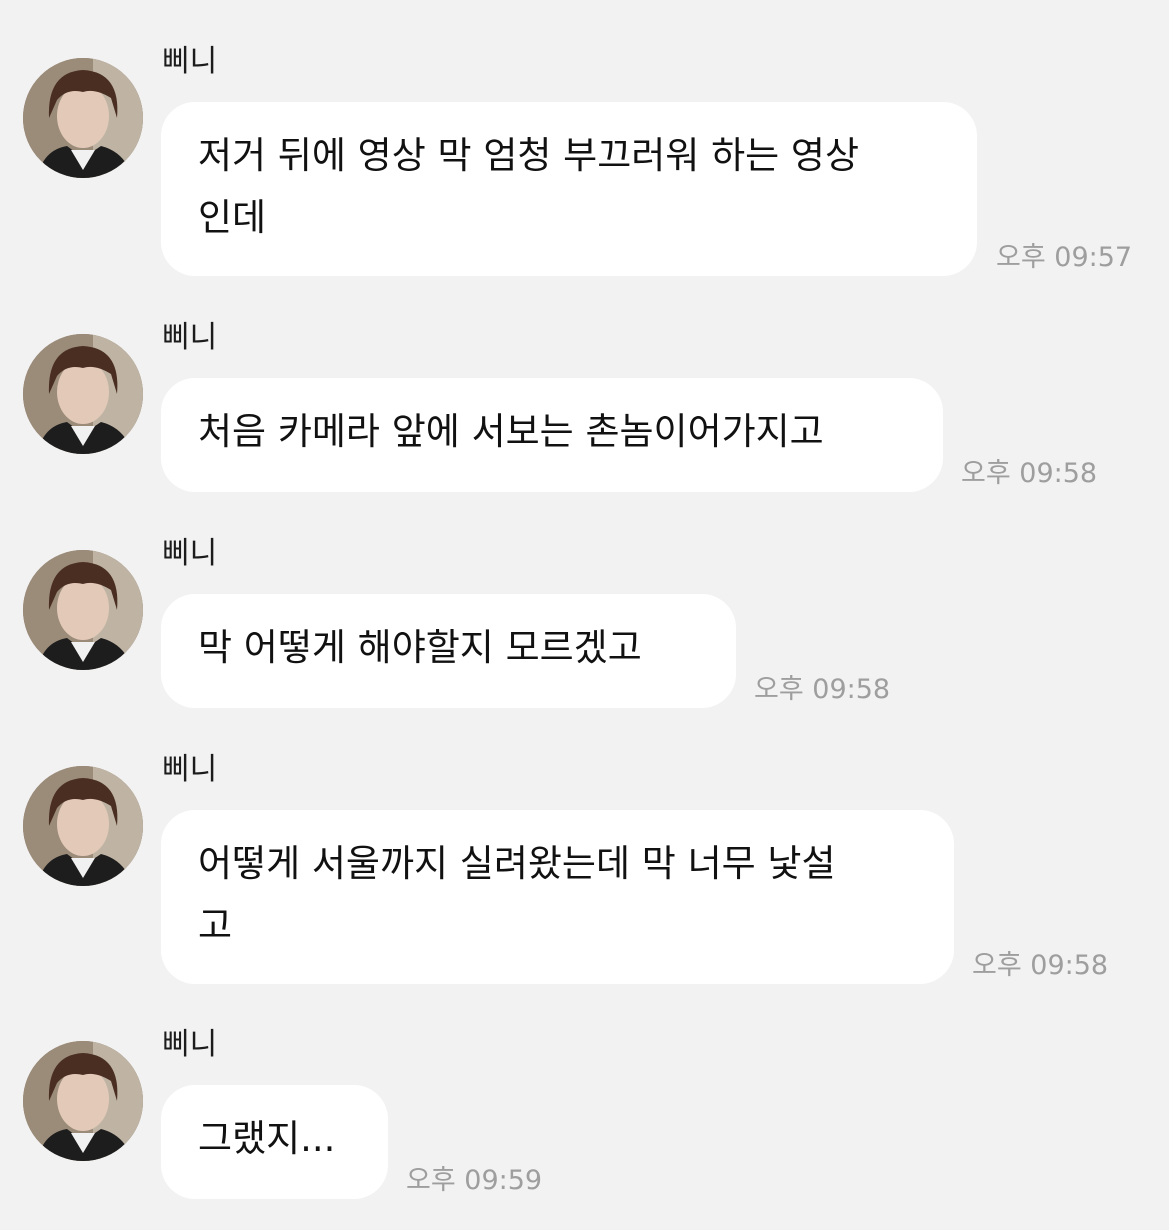  Describe the element at coordinates (474, 1180) in the screenshot. I see `message-time: 오후 09:59` at that location.